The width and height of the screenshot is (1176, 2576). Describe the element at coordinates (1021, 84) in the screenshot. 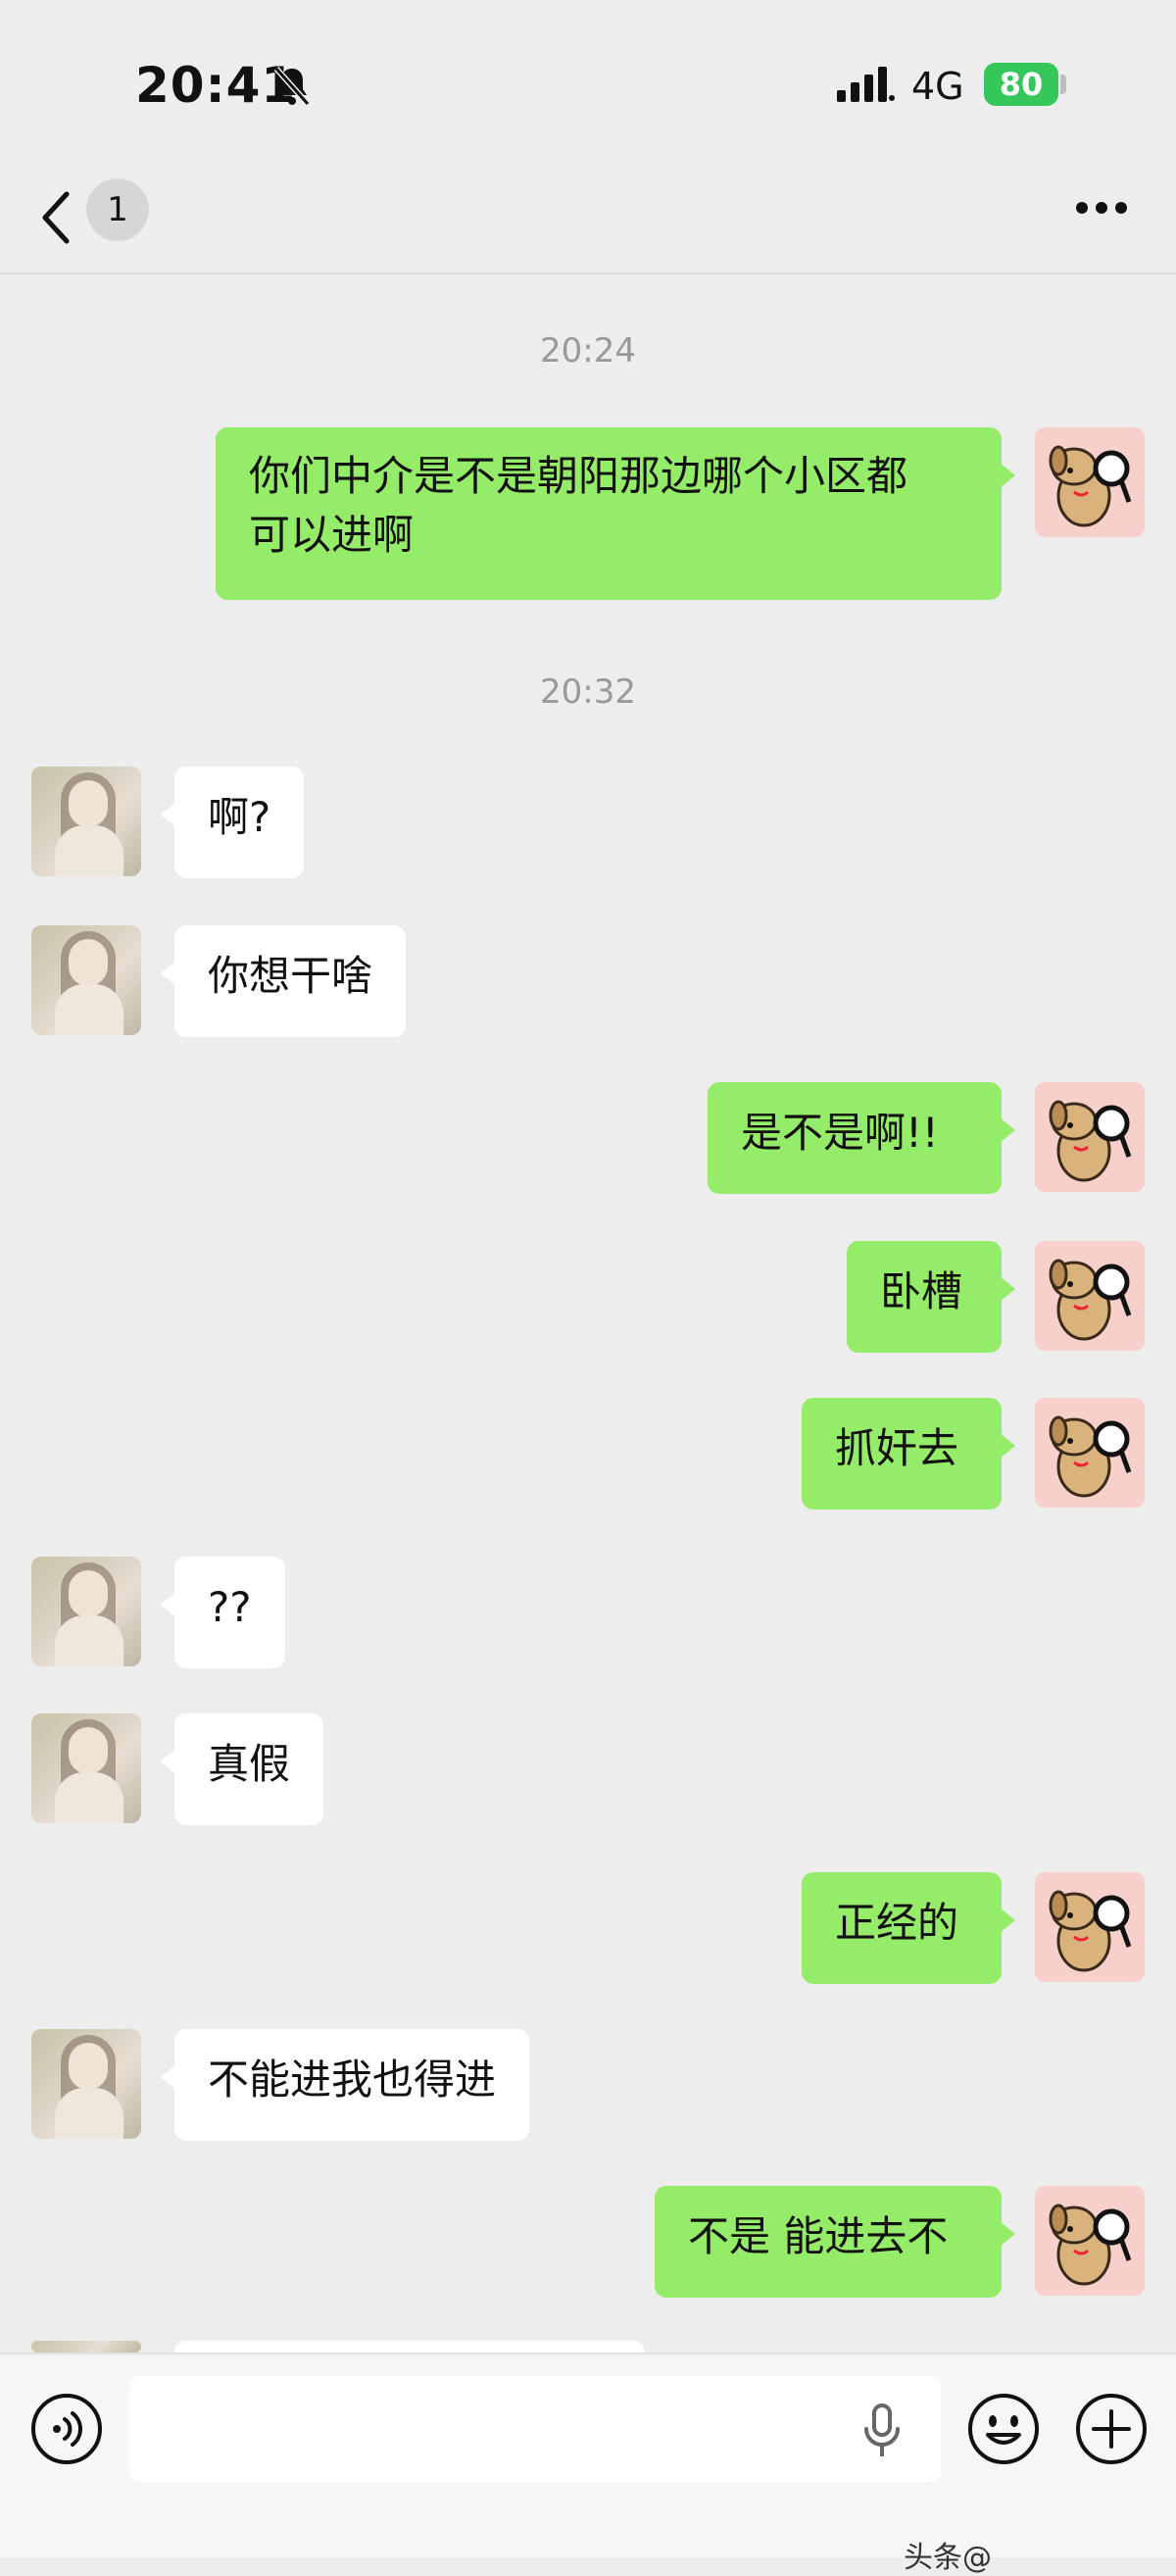

I see `battery-indicator: 80` at that location.